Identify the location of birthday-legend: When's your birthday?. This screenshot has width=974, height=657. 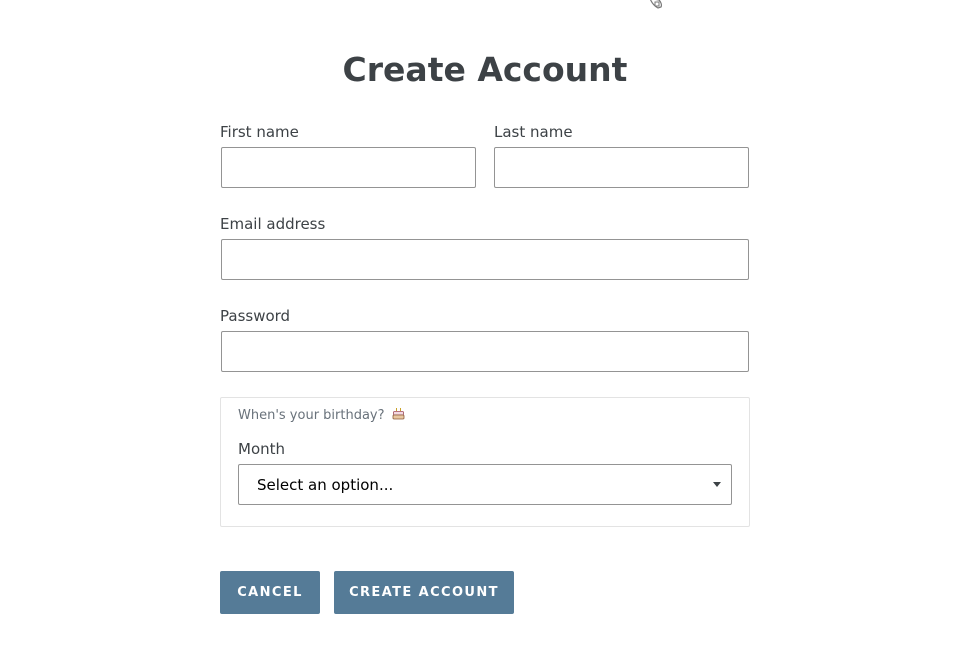
(321, 416).